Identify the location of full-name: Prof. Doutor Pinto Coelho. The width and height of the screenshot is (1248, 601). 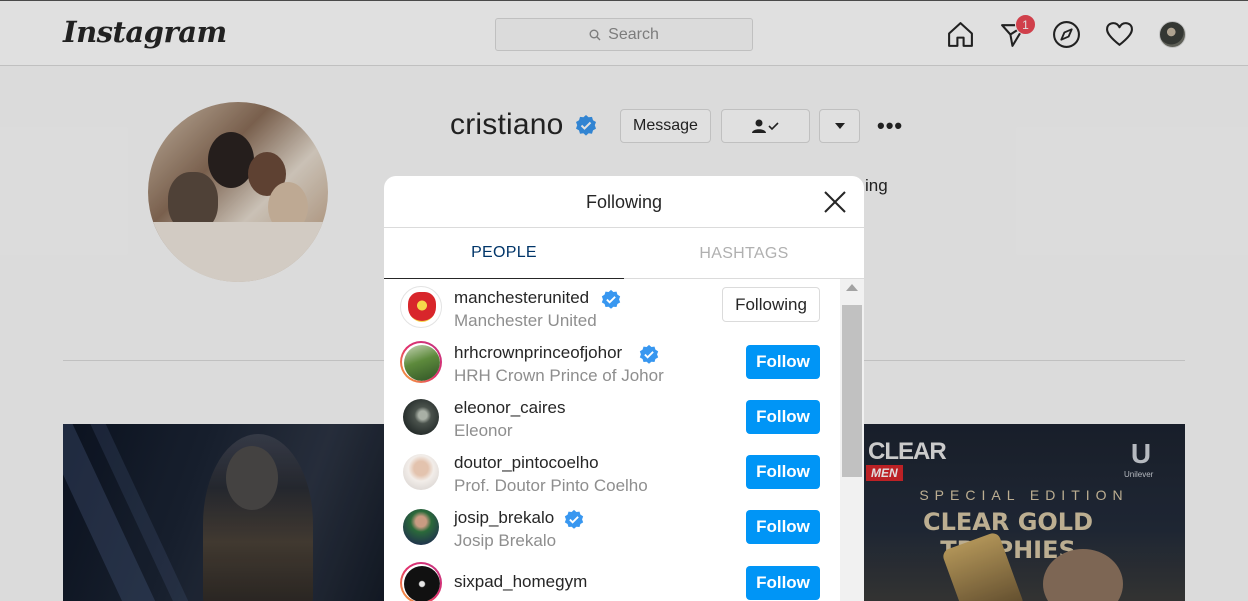
(551, 485).